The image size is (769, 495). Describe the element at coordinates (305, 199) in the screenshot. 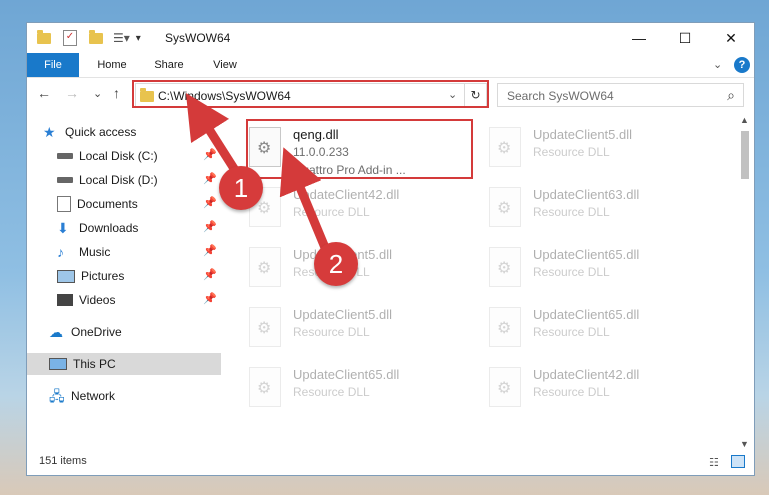

I see `arrow-to-file` at that location.